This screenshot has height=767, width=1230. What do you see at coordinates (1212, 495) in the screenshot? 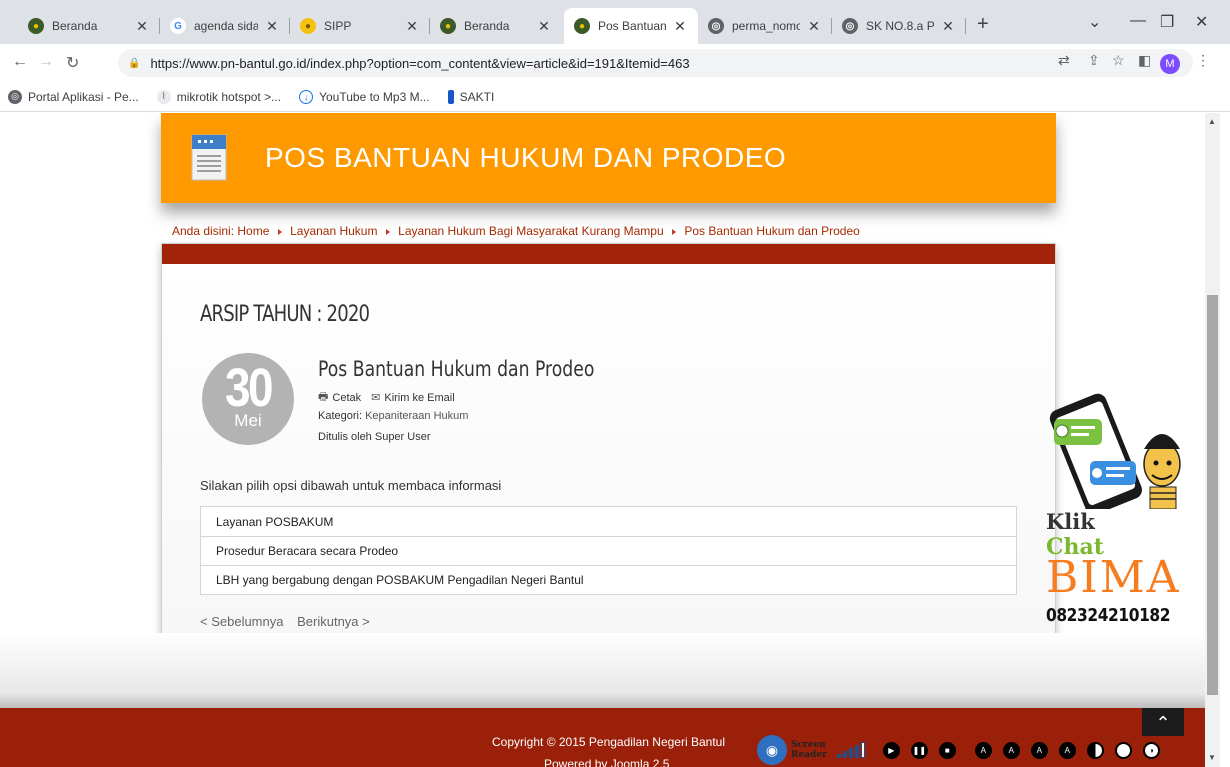
I see `scrollbar-thumb` at bounding box center [1212, 495].